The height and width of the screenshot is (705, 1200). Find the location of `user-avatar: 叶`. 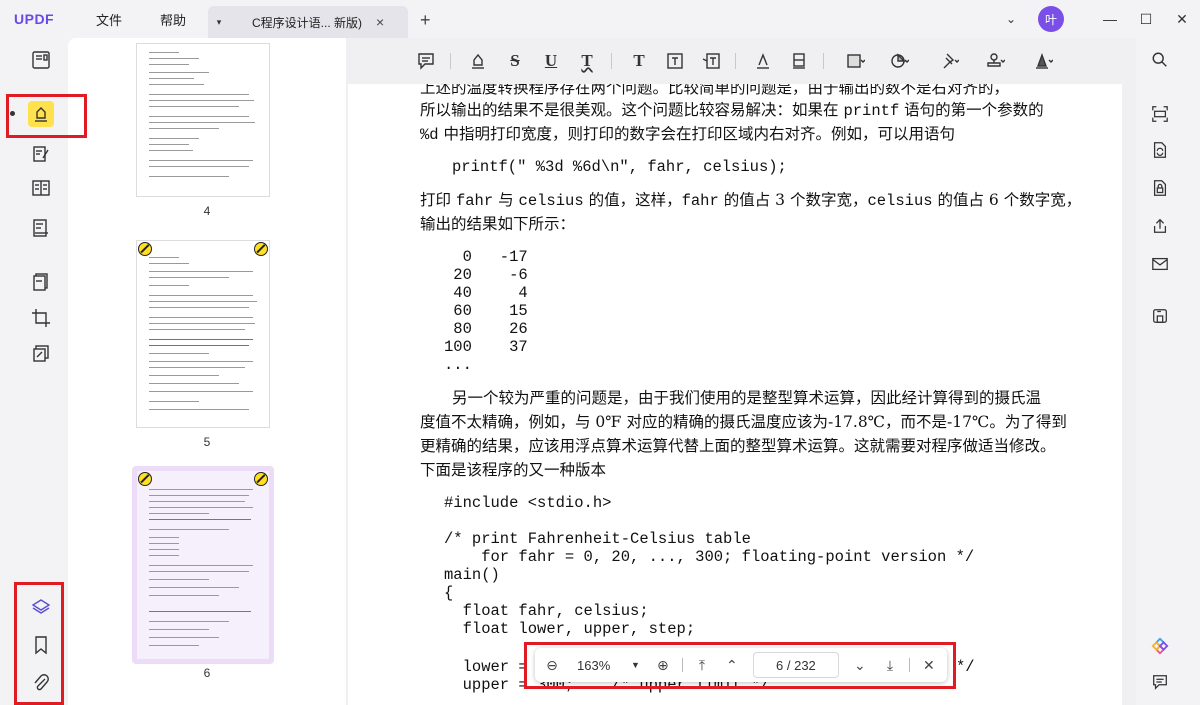

user-avatar: 叶 is located at coordinates (1051, 19).